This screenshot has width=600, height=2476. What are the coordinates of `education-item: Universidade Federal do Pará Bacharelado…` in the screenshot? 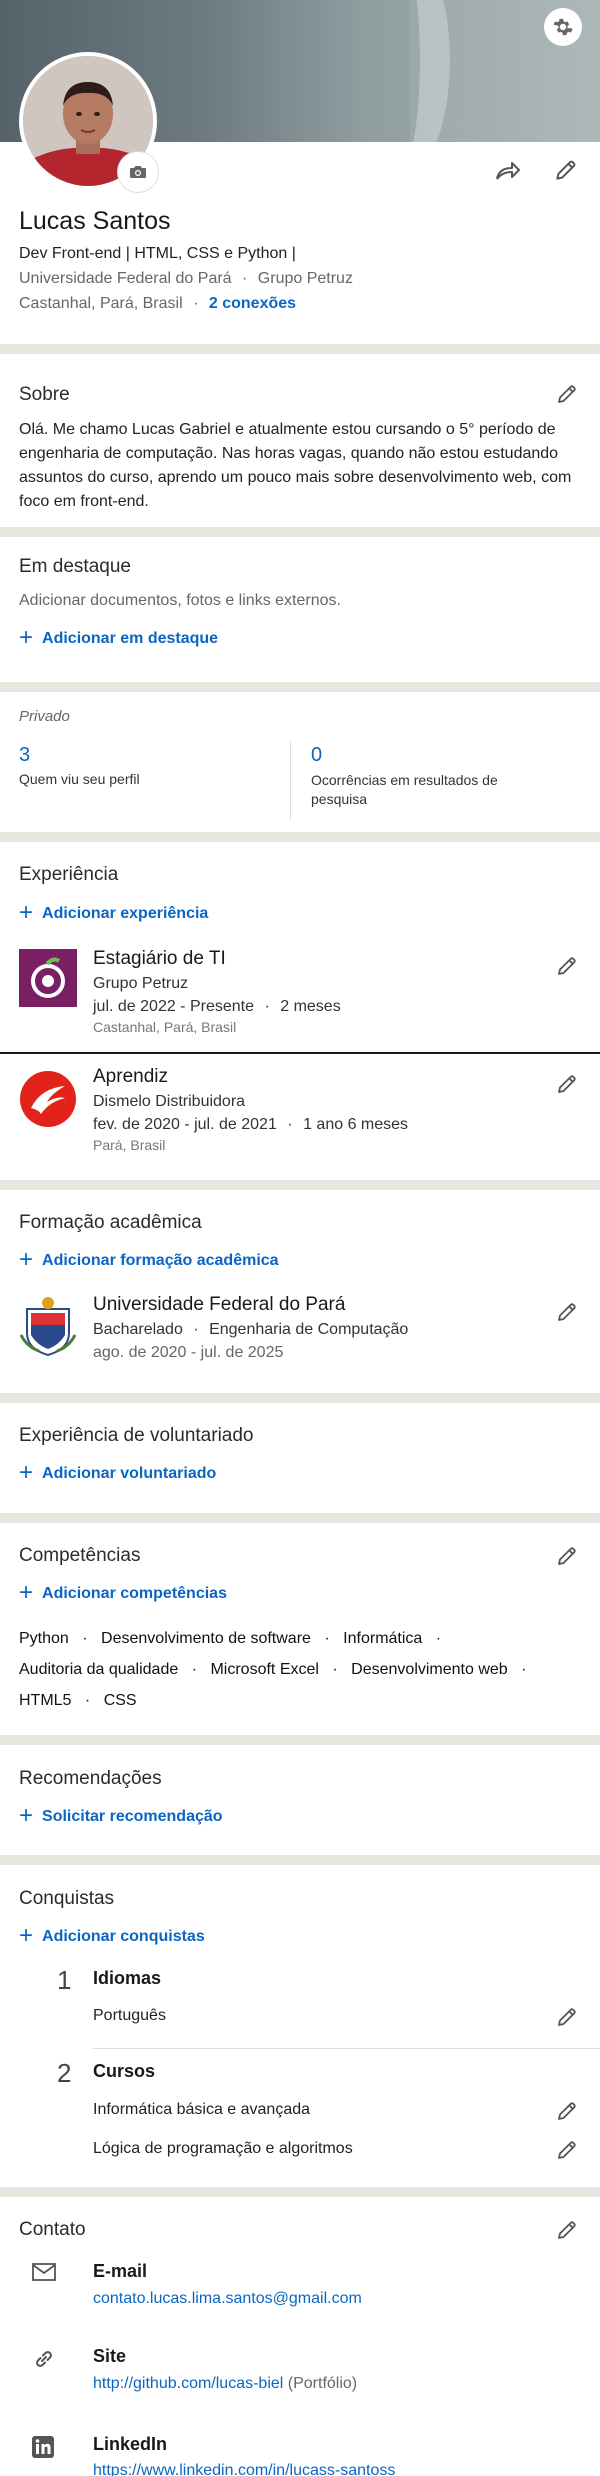 It's located at (250, 1328).